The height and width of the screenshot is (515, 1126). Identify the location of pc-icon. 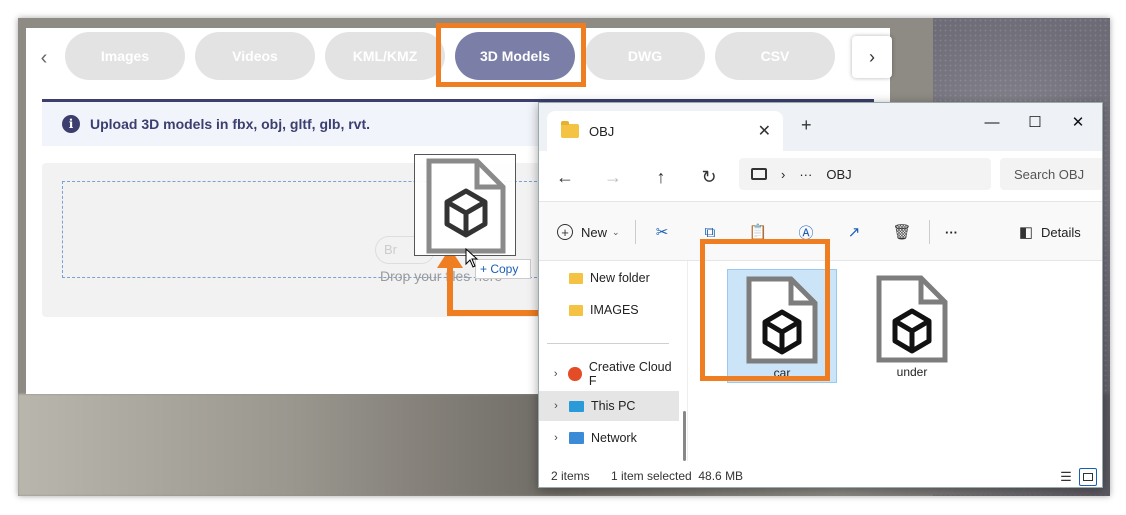
(576, 406).